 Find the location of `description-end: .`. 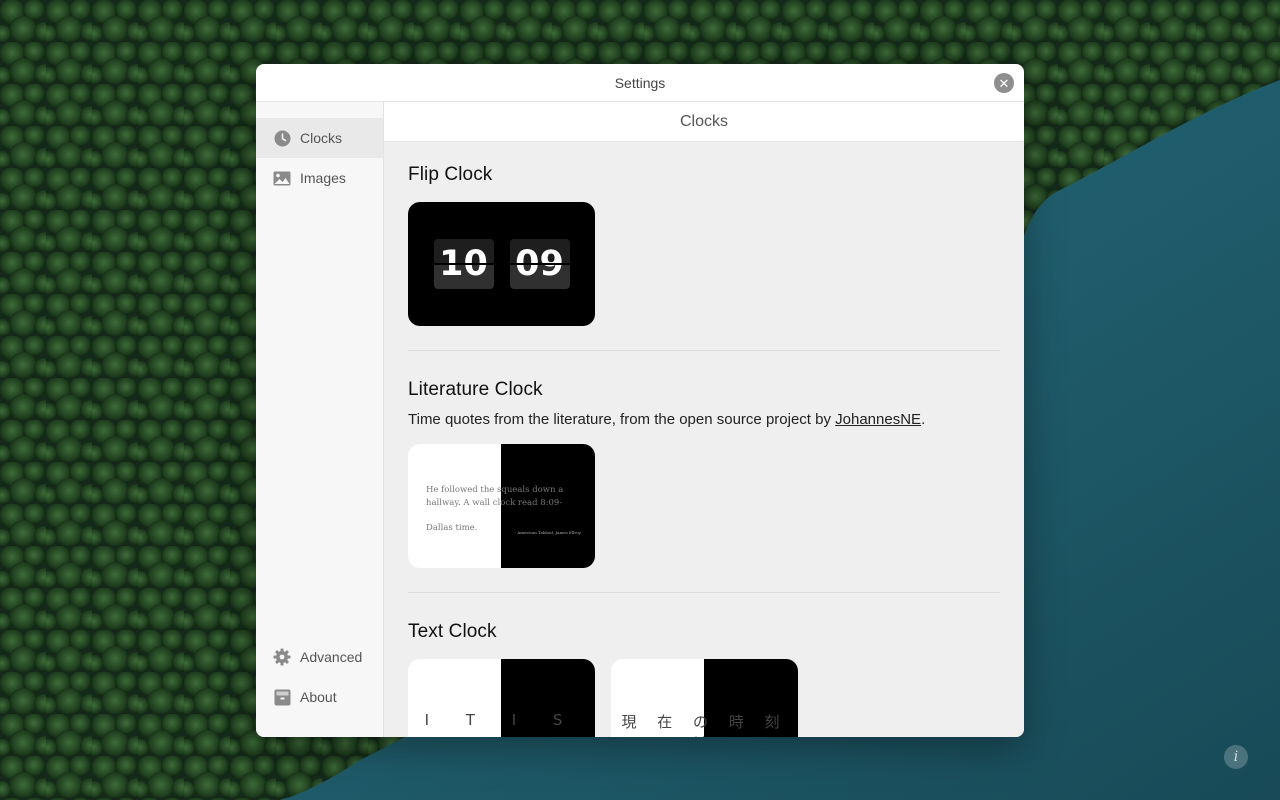

description-end: . is located at coordinates (923, 419).